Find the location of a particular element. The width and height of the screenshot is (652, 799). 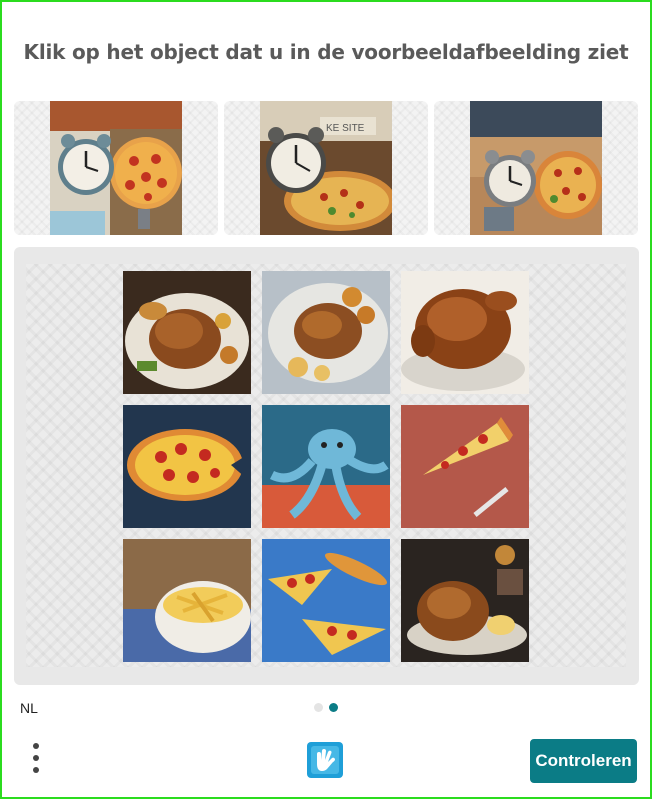

example-card-2: KE SITE is located at coordinates (326, 168).